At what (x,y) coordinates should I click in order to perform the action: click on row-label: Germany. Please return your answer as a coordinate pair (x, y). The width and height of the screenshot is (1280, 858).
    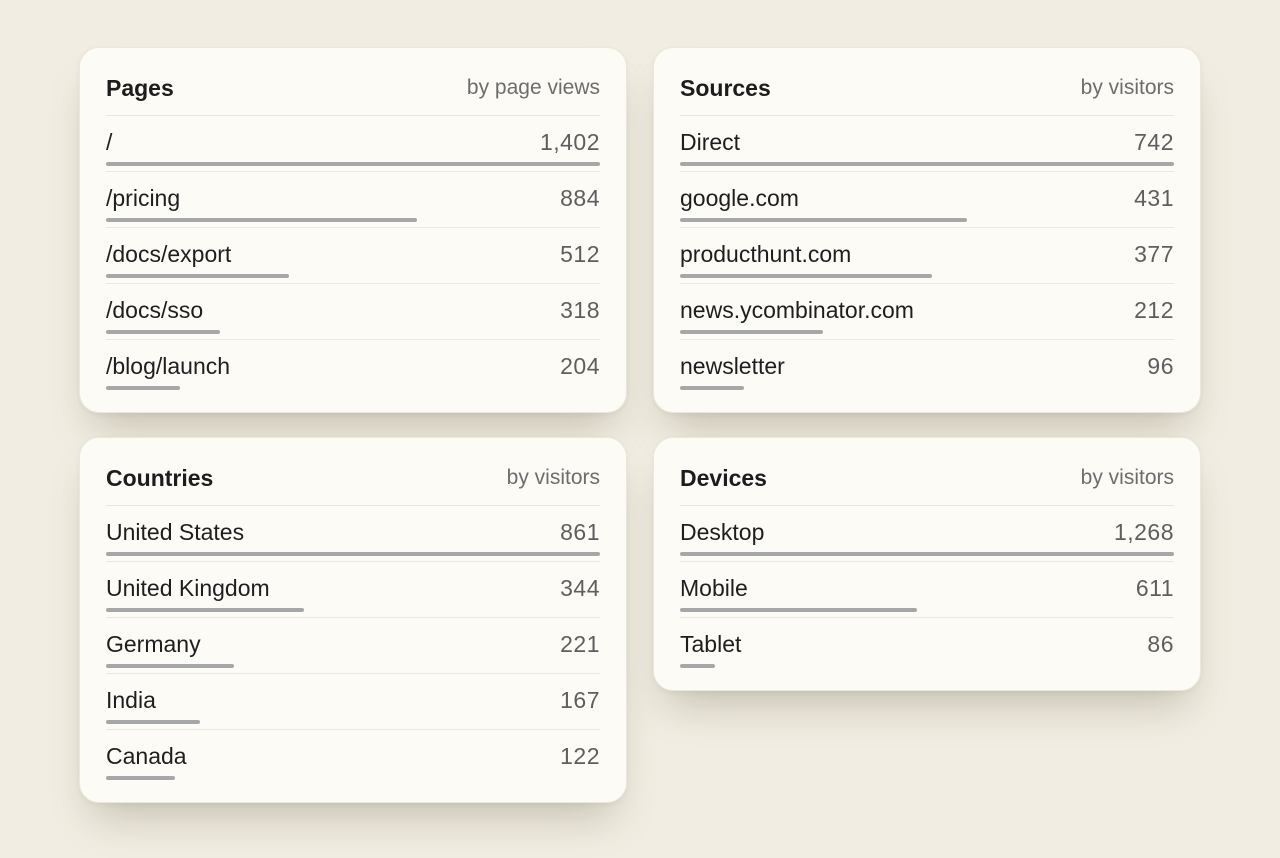
    Looking at the image, I should click on (153, 644).